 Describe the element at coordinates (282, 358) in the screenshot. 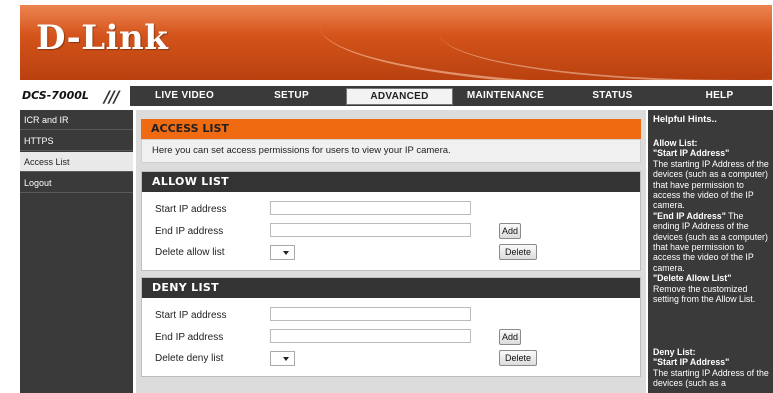

I see `delete-deny-list-select` at that location.